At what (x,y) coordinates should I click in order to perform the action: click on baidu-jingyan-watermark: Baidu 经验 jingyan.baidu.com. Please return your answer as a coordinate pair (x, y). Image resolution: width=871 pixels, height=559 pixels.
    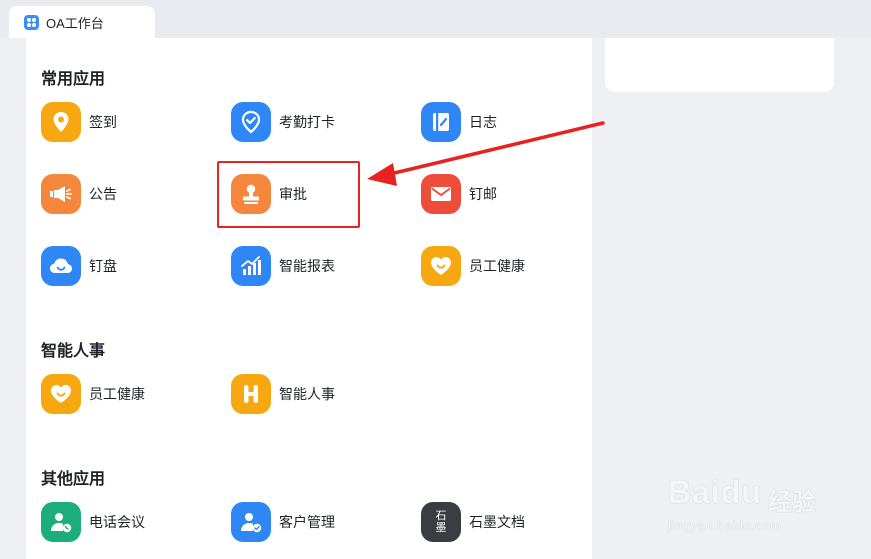
    Looking at the image, I should click on (748, 502).